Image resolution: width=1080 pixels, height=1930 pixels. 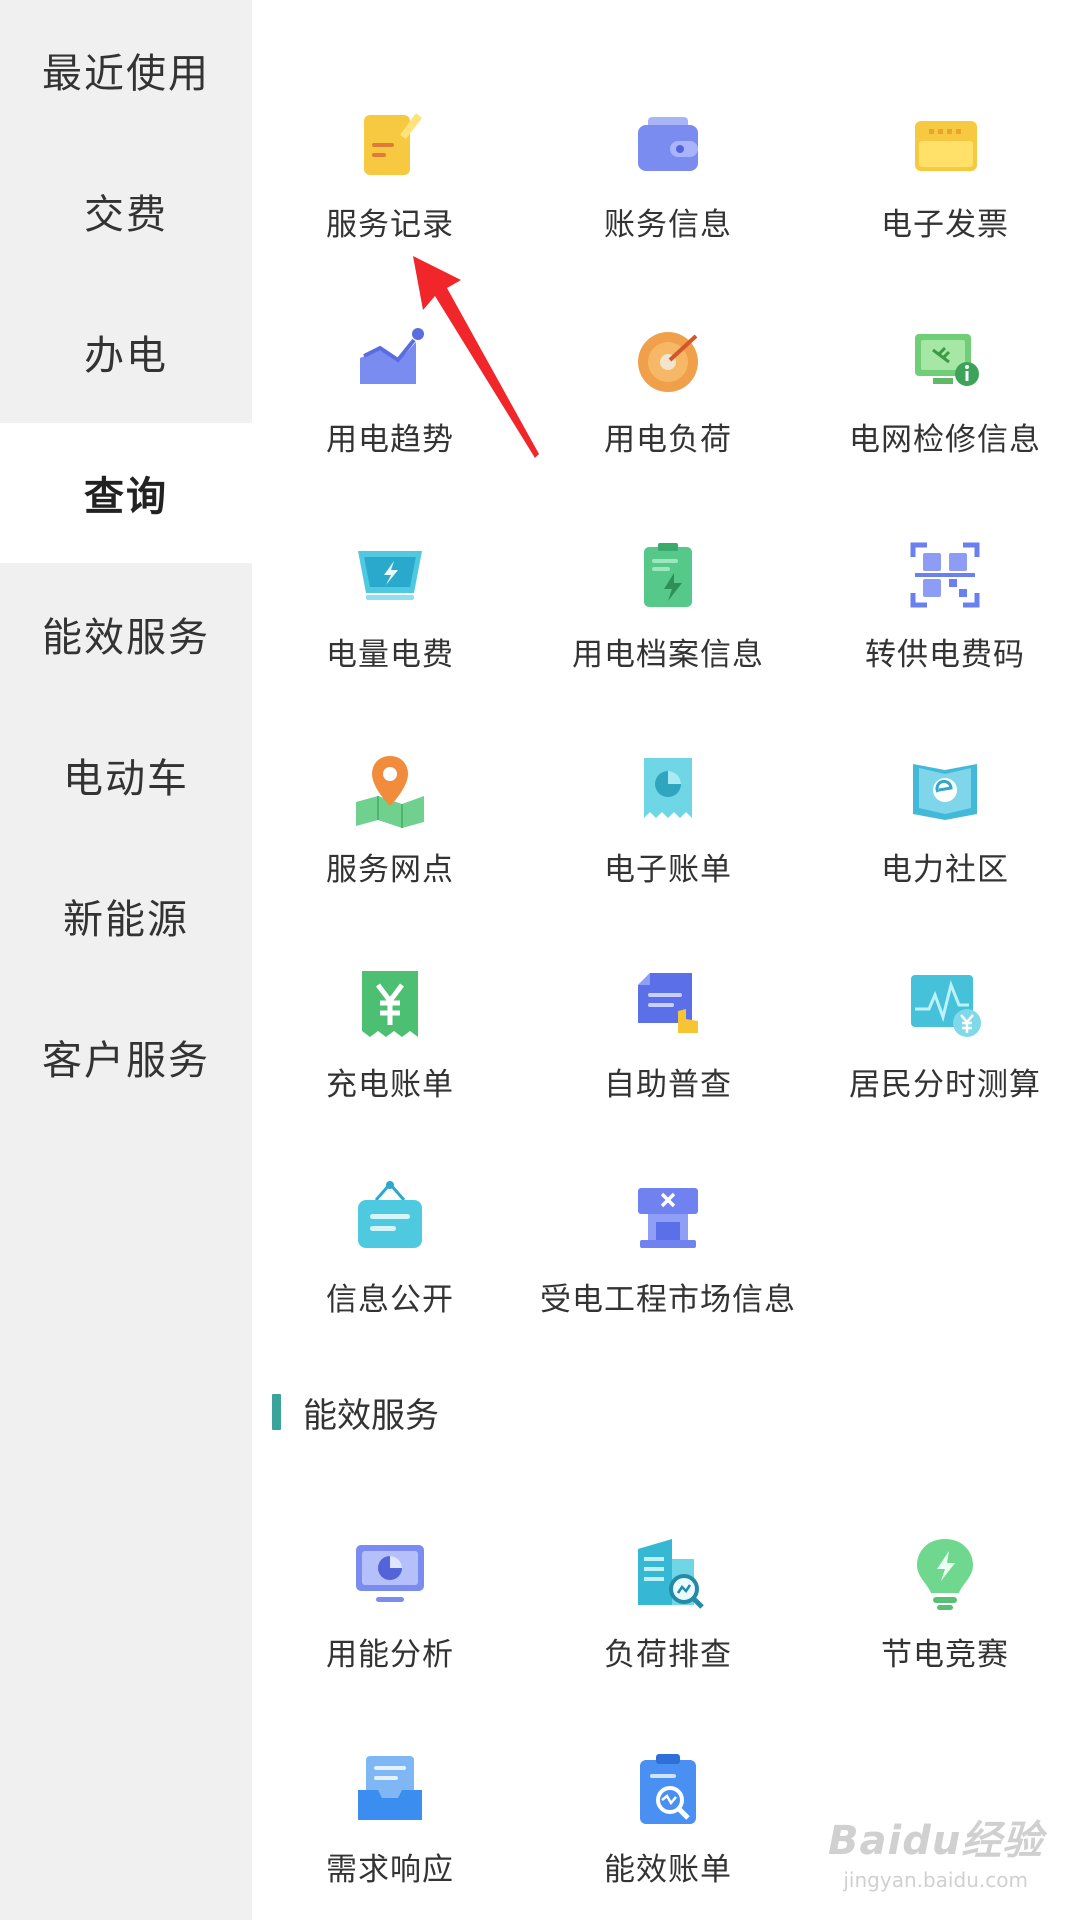 What do you see at coordinates (126, 1057) in the screenshot?
I see `sidebar-item-customer-service: 客户服务` at bounding box center [126, 1057].